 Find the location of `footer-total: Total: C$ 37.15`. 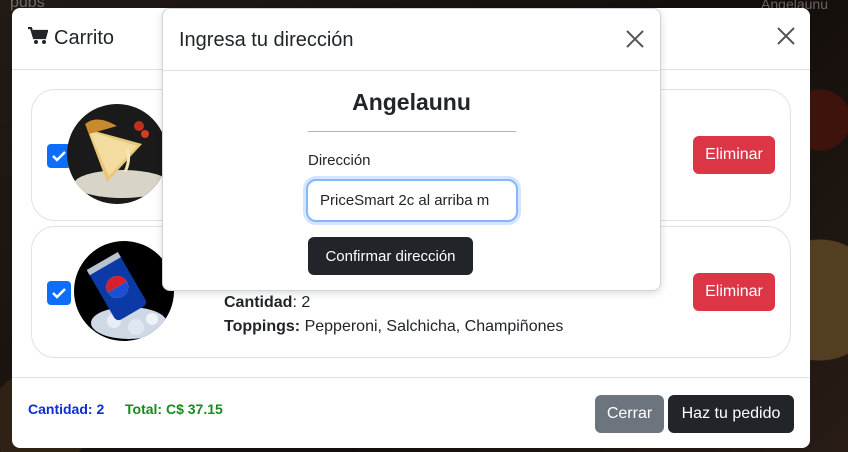

footer-total: Total: C$ 37.15 is located at coordinates (174, 409).